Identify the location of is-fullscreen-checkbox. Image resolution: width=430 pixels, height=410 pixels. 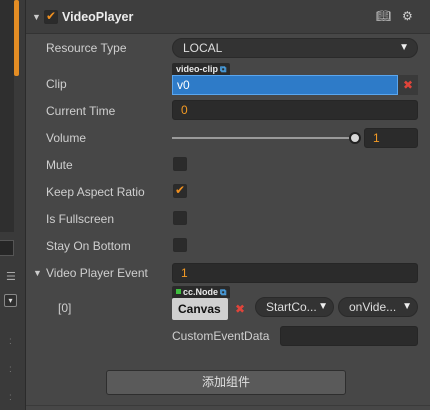
(180, 218).